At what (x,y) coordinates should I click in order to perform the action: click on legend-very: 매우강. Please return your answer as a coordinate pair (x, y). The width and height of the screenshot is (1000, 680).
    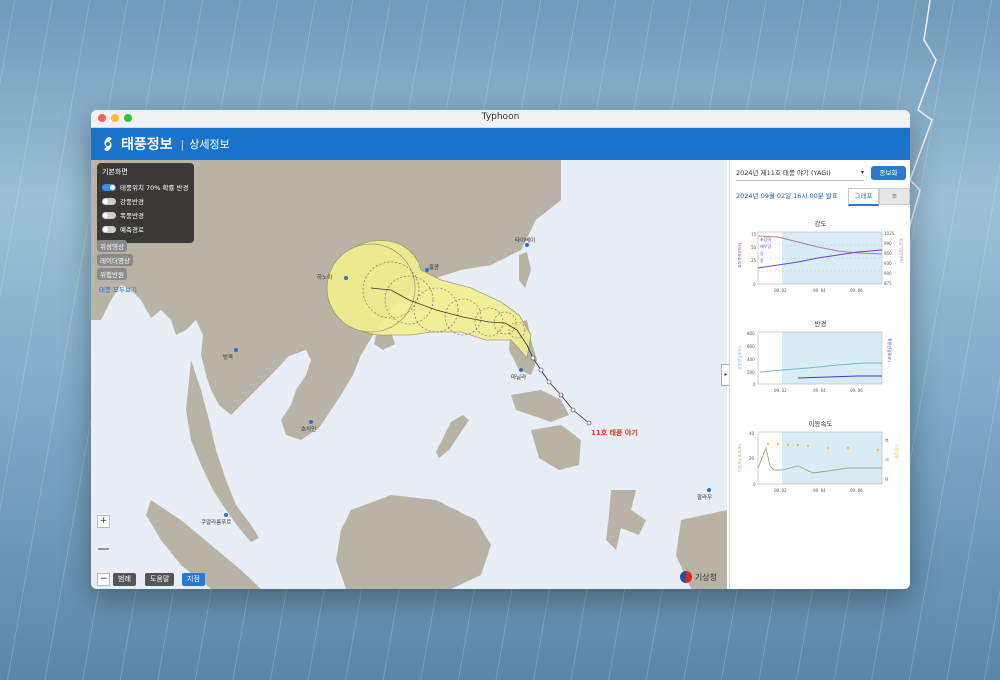
    Looking at the image, I should click on (765, 246).